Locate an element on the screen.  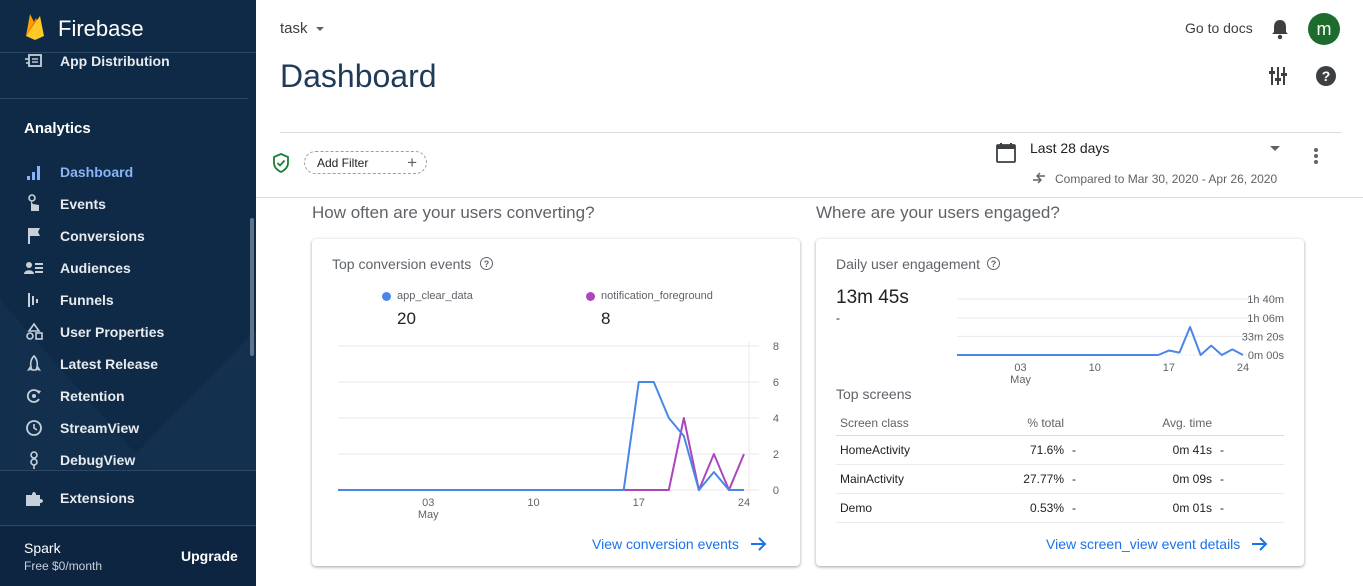
sidebar-divider is located at coordinates (124, 98).